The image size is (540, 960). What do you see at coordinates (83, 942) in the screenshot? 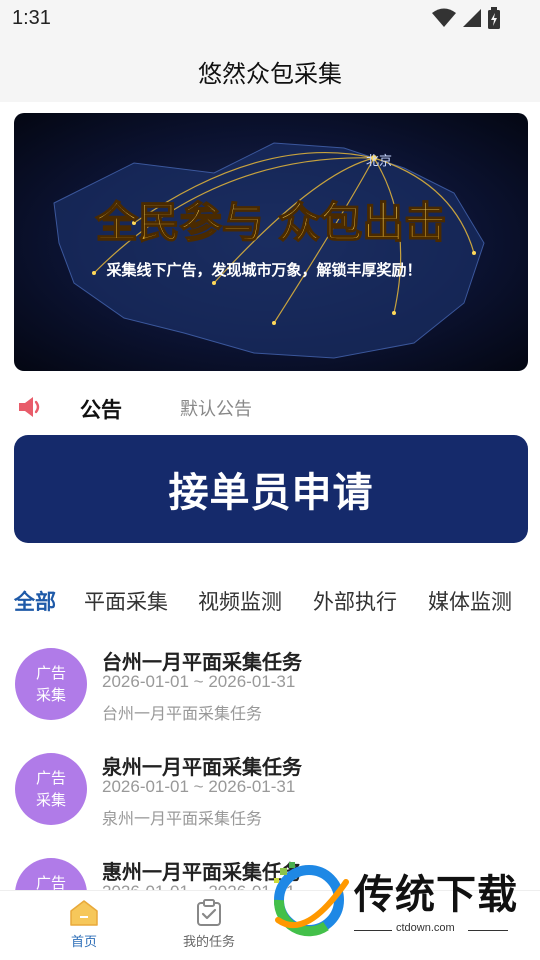
I see `nav-home-label: 首页` at bounding box center [83, 942].